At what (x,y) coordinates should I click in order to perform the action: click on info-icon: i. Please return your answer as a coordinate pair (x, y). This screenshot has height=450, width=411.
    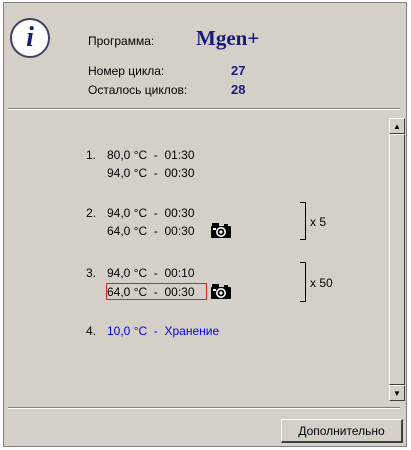
    Looking at the image, I should click on (30, 38).